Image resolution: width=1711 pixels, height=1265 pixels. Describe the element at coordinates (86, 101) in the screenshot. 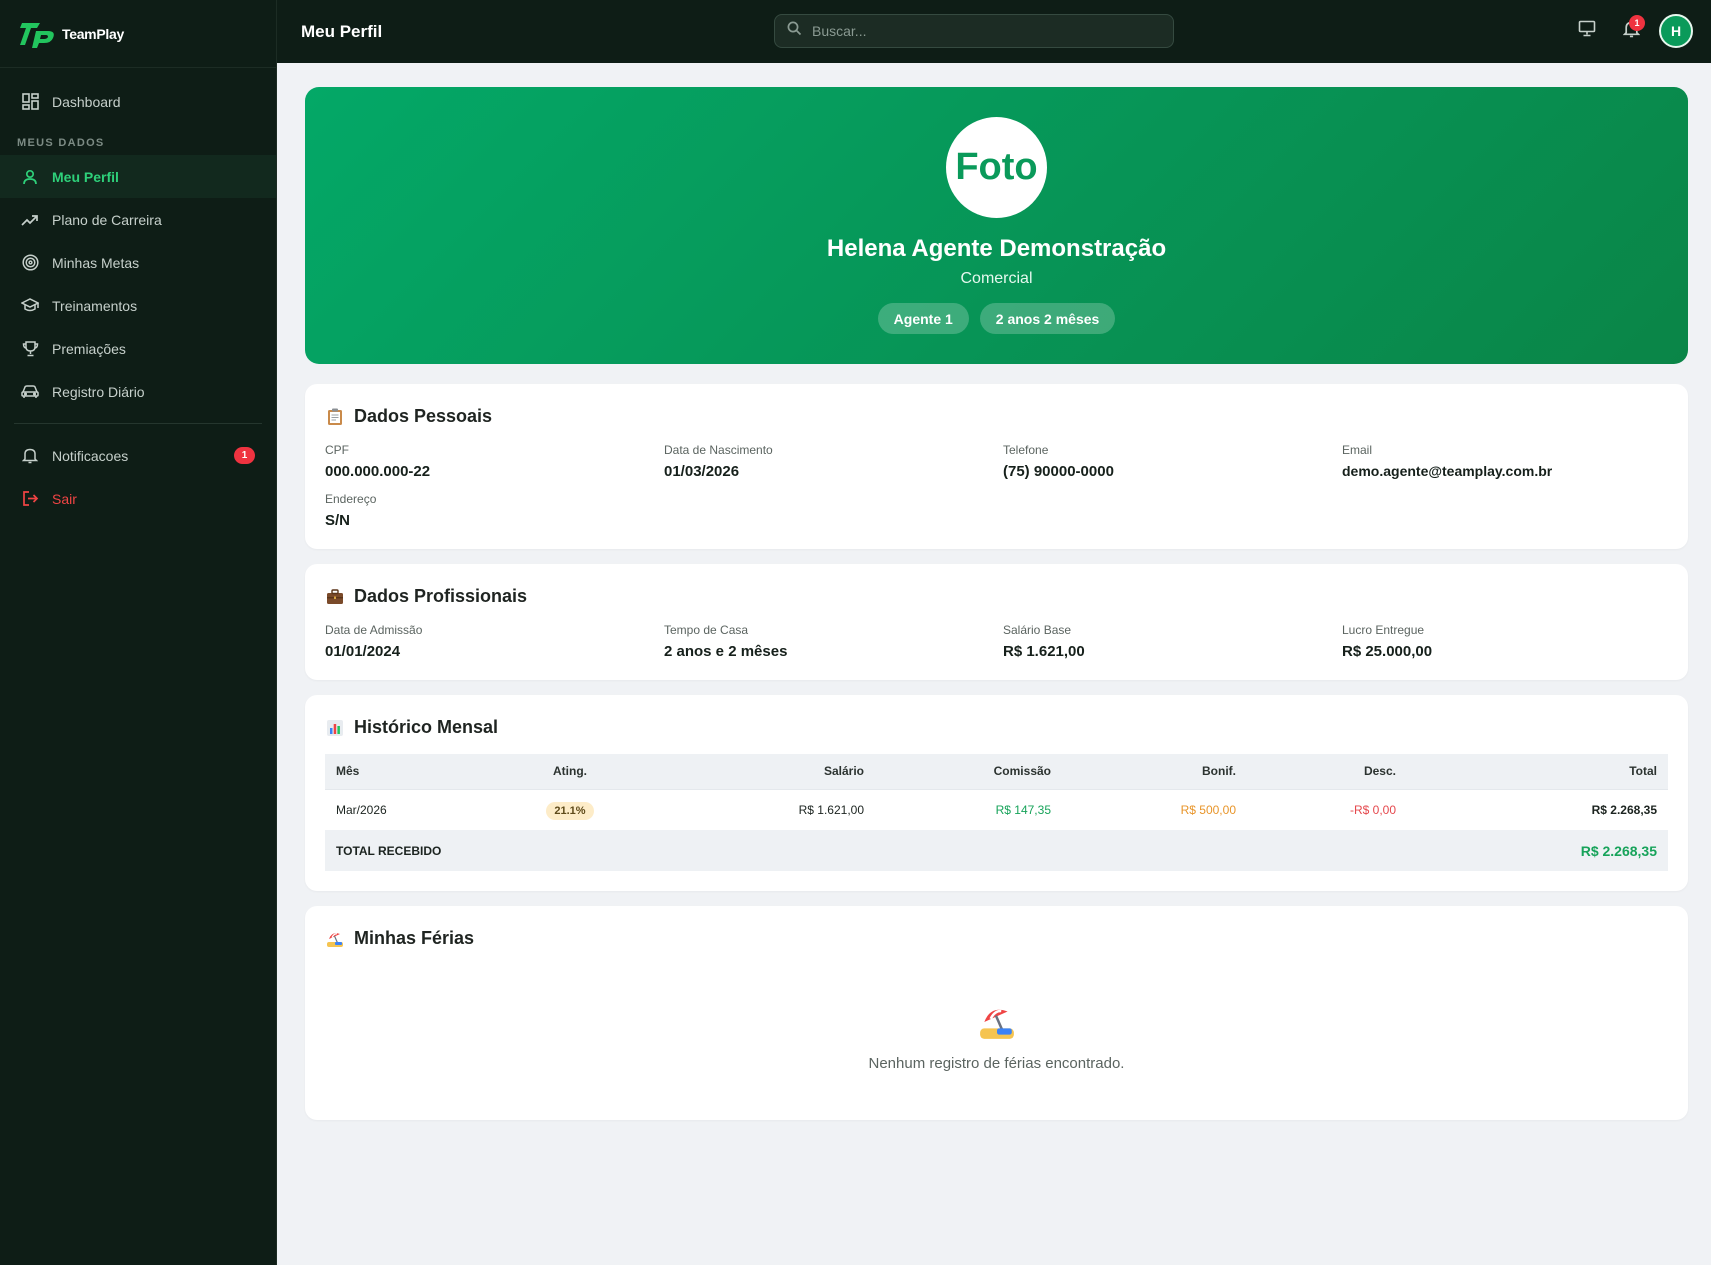

I see `sidebar-item-label: Dashboard` at that location.